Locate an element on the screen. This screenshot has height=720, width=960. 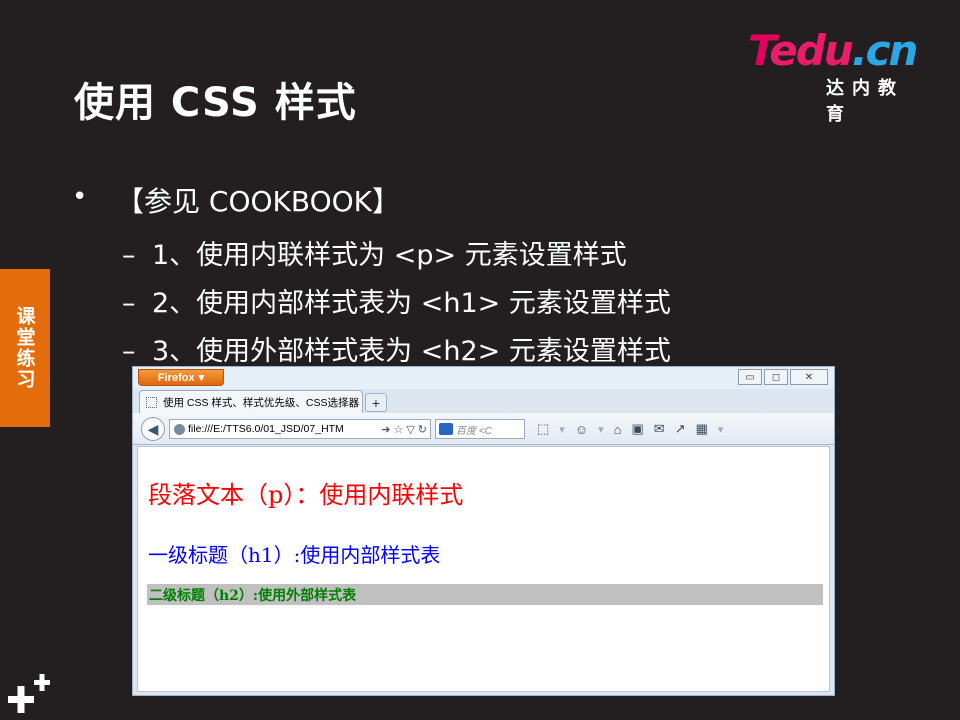
history-dropdown-icon: ▽ is located at coordinates (410, 429).